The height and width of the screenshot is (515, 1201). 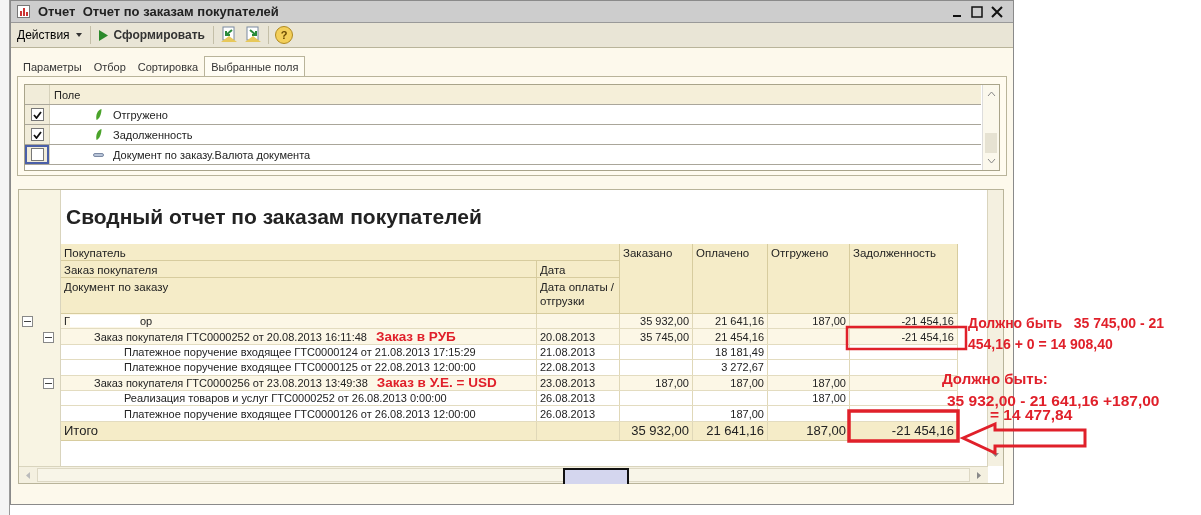 What do you see at coordinates (739, 321) in the screenshot?
I see `table-cell: 21 641,16` at bounding box center [739, 321].